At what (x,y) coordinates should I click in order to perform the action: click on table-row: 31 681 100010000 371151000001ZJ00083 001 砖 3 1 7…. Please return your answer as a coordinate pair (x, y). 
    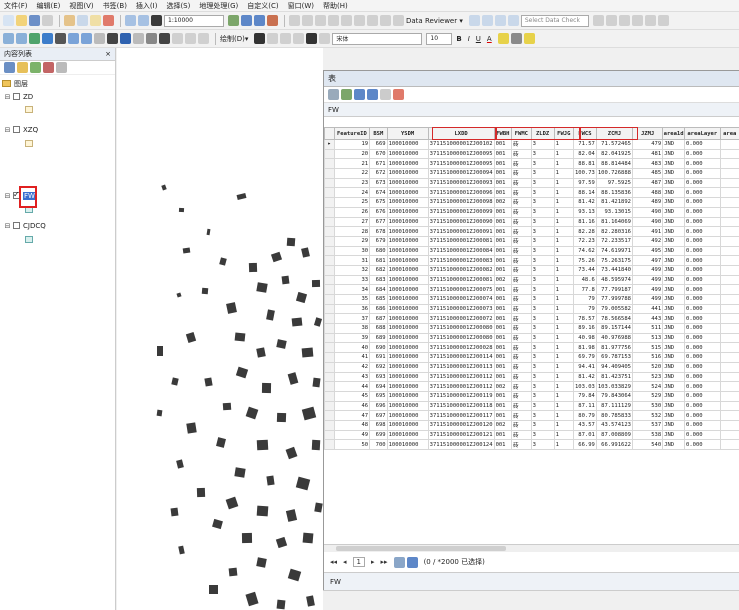
    Looking at the image, I should click on (531, 260).